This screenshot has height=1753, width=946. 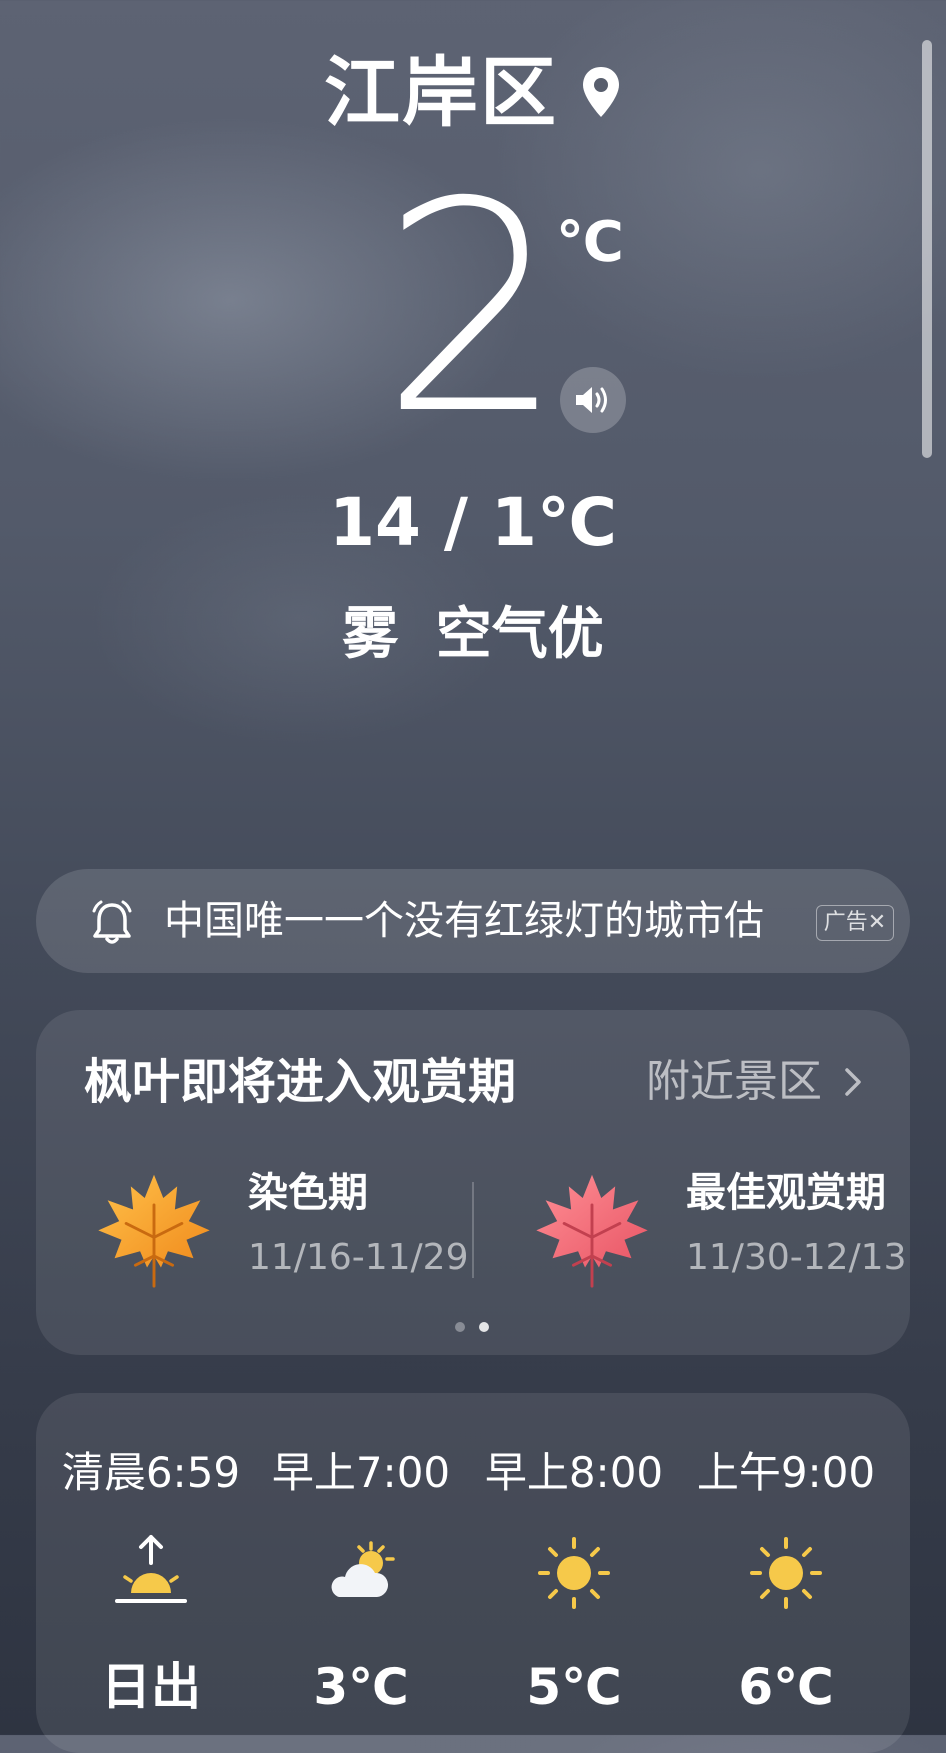 What do you see at coordinates (441, 92) in the screenshot?
I see `city-name: 江岸区` at bounding box center [441, 92].